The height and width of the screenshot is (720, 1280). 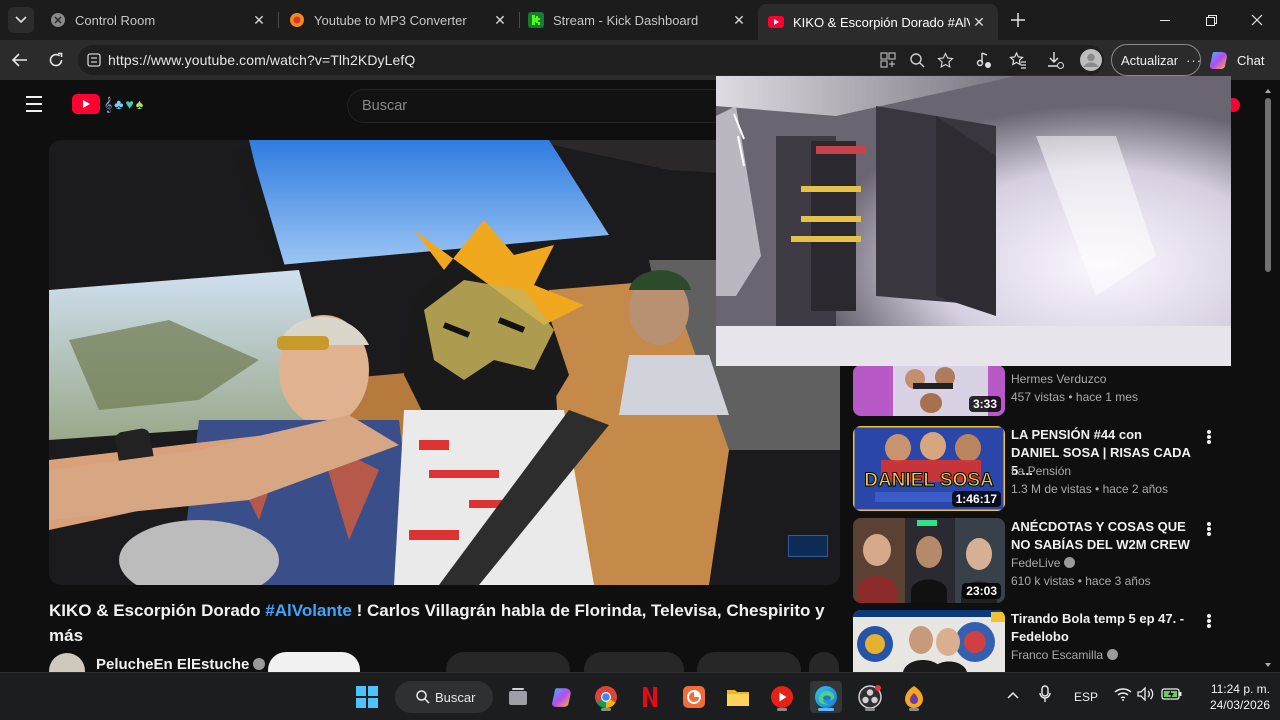 I want to click on folder-icon, so click(x=738, y=698).